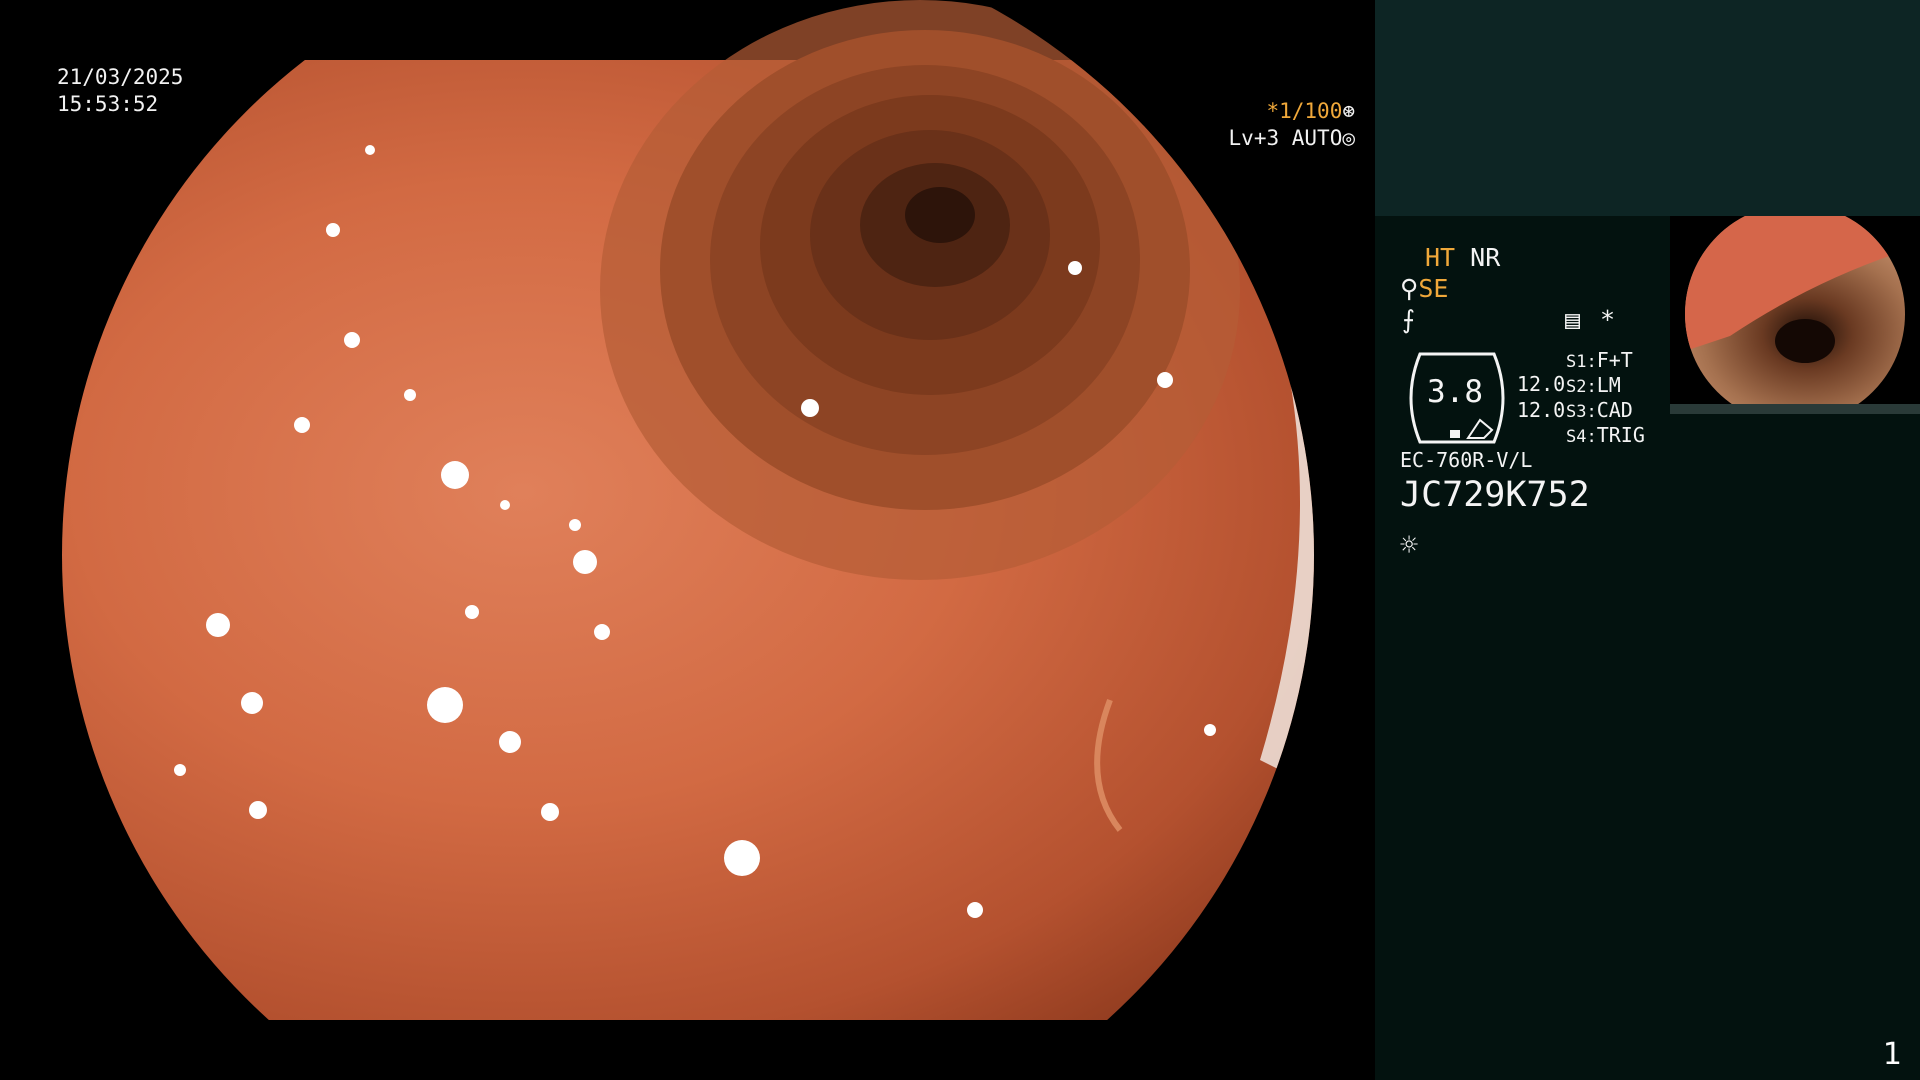 This screenshot has width=1920, height=1080. Describe the element at coordinates (1573, 319) in the screenshot. I see `memory-icon: ▤` at that location.